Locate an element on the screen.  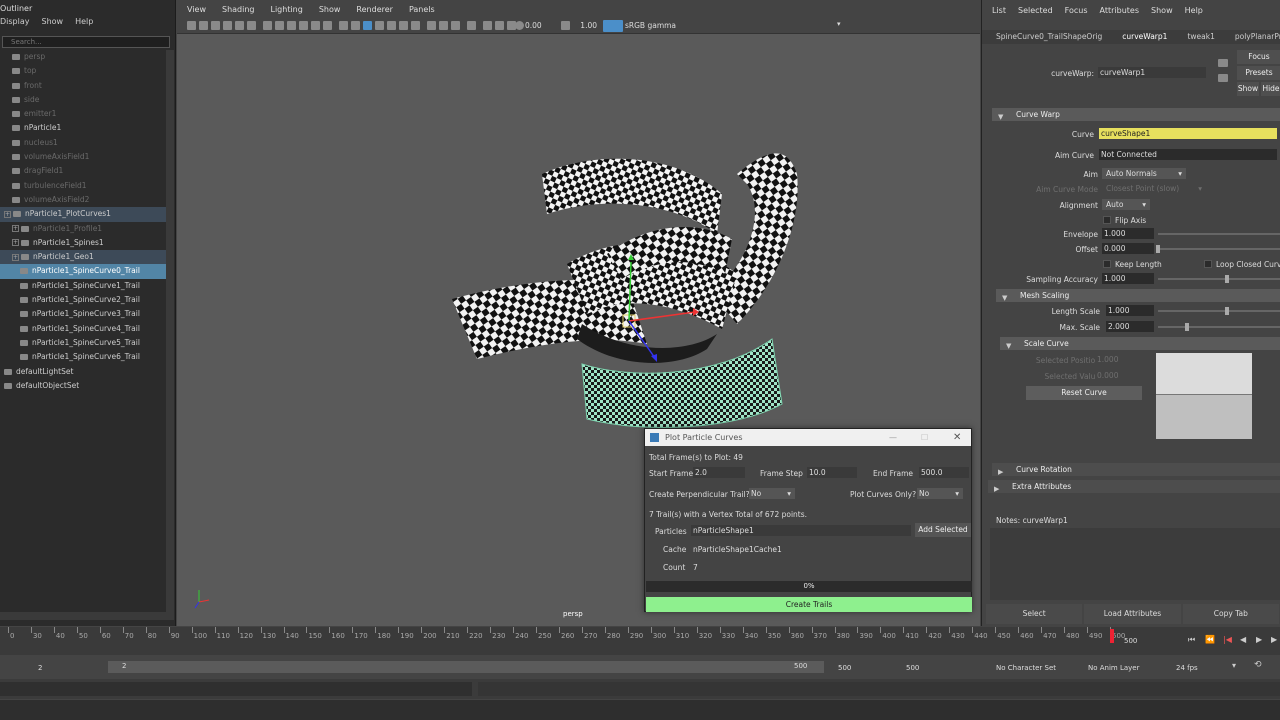
outliner-item: + nParticle1_PlotCurves1 is located at coordinates (83, 214).